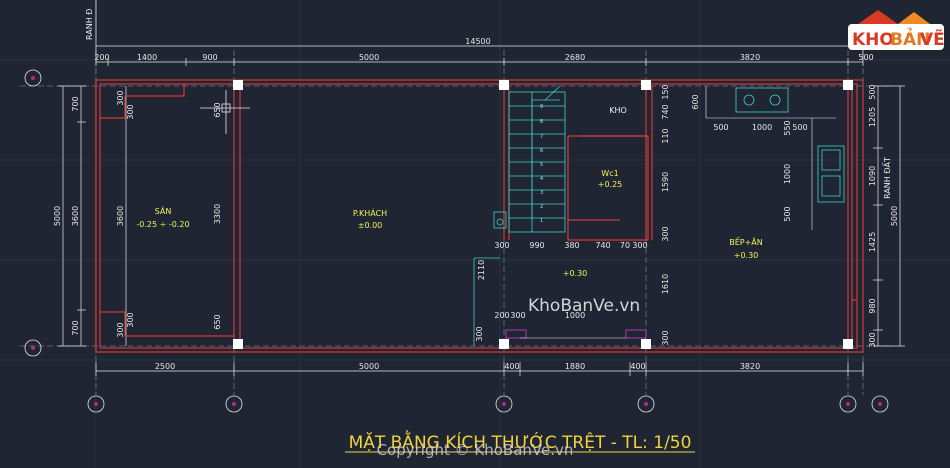 The image size is (950, 468). What do you see at coordinates (695, 101) in the screenshot?
I see `dim-inner: 600` at bounding box center [695, 101].